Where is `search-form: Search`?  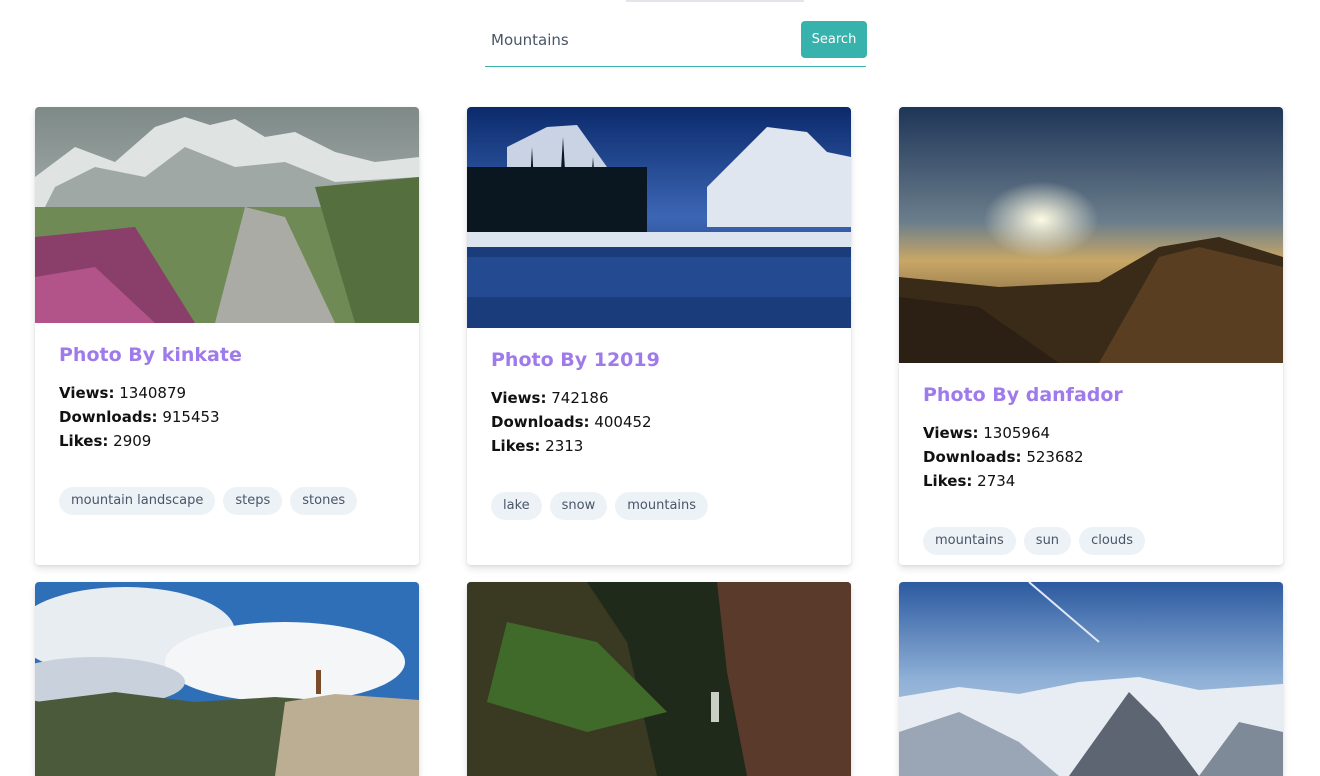
search-form: Search is located at coordinates (676, 43).